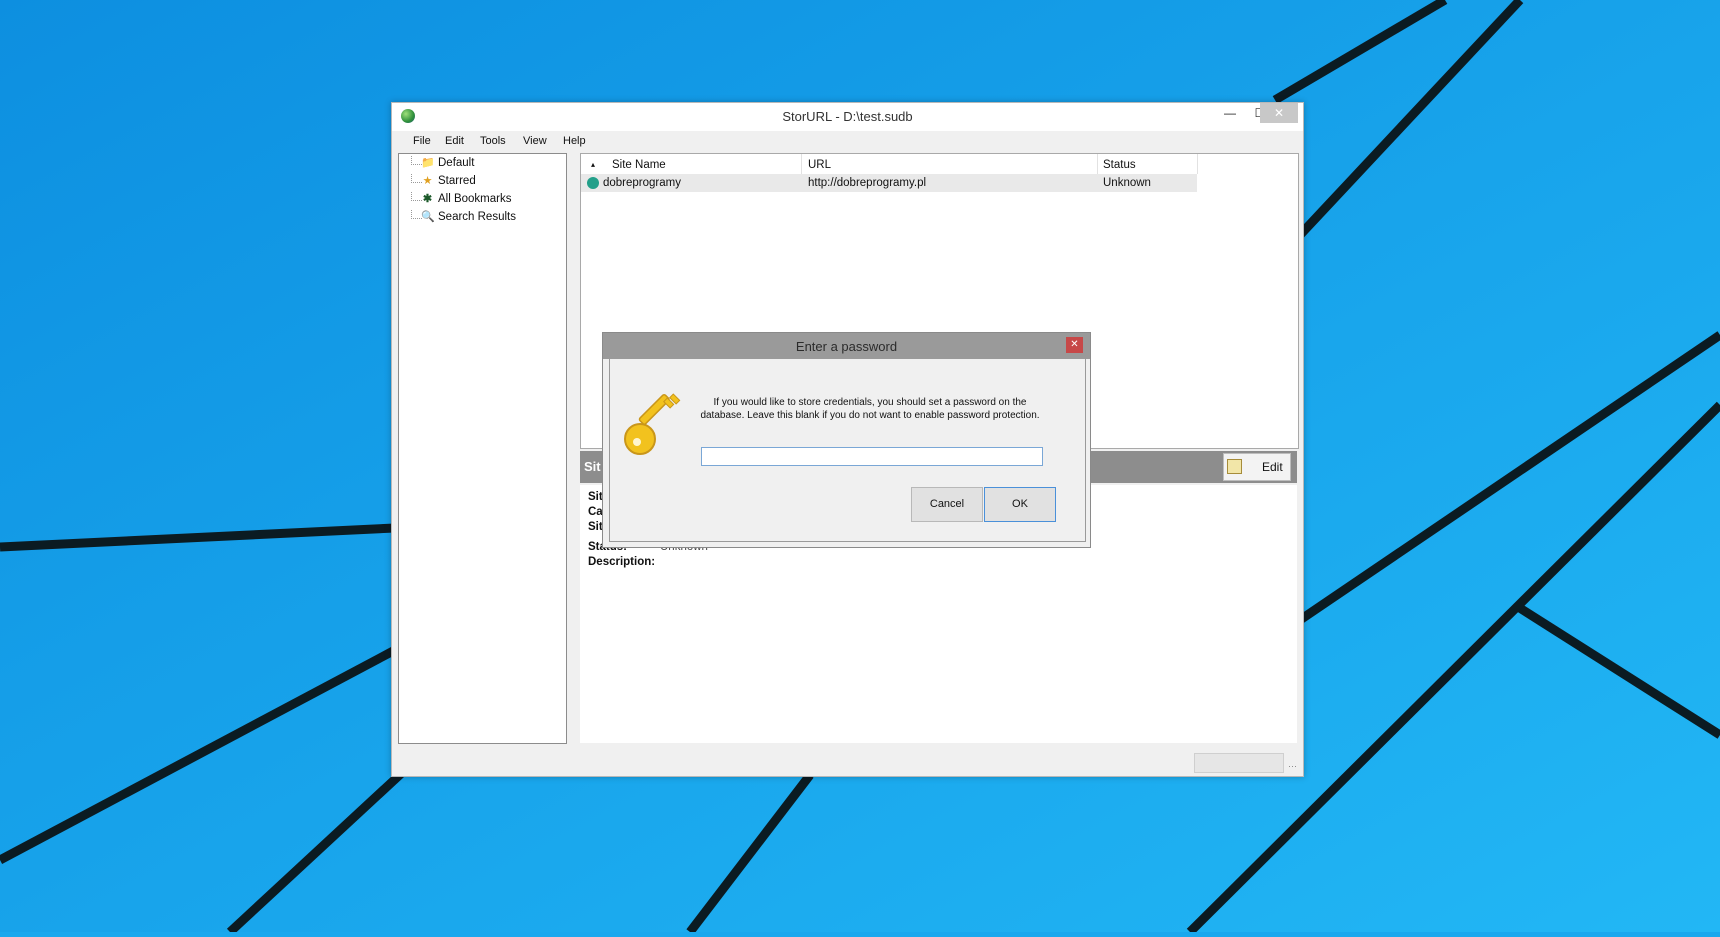  Describe the element at coordinates (479, 182) in the screenshot. I see `tree-item-starred: ★ Starred` at that location.